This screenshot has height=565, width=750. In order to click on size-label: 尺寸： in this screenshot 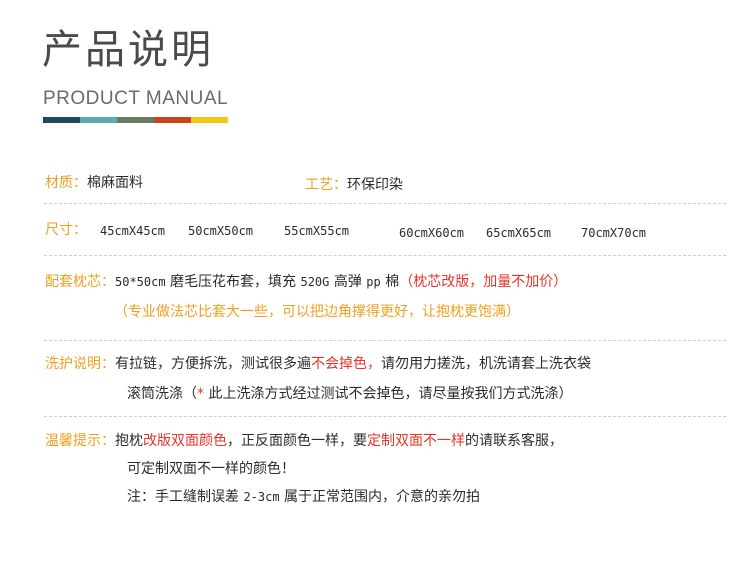, I will do `click(66, 230)`.